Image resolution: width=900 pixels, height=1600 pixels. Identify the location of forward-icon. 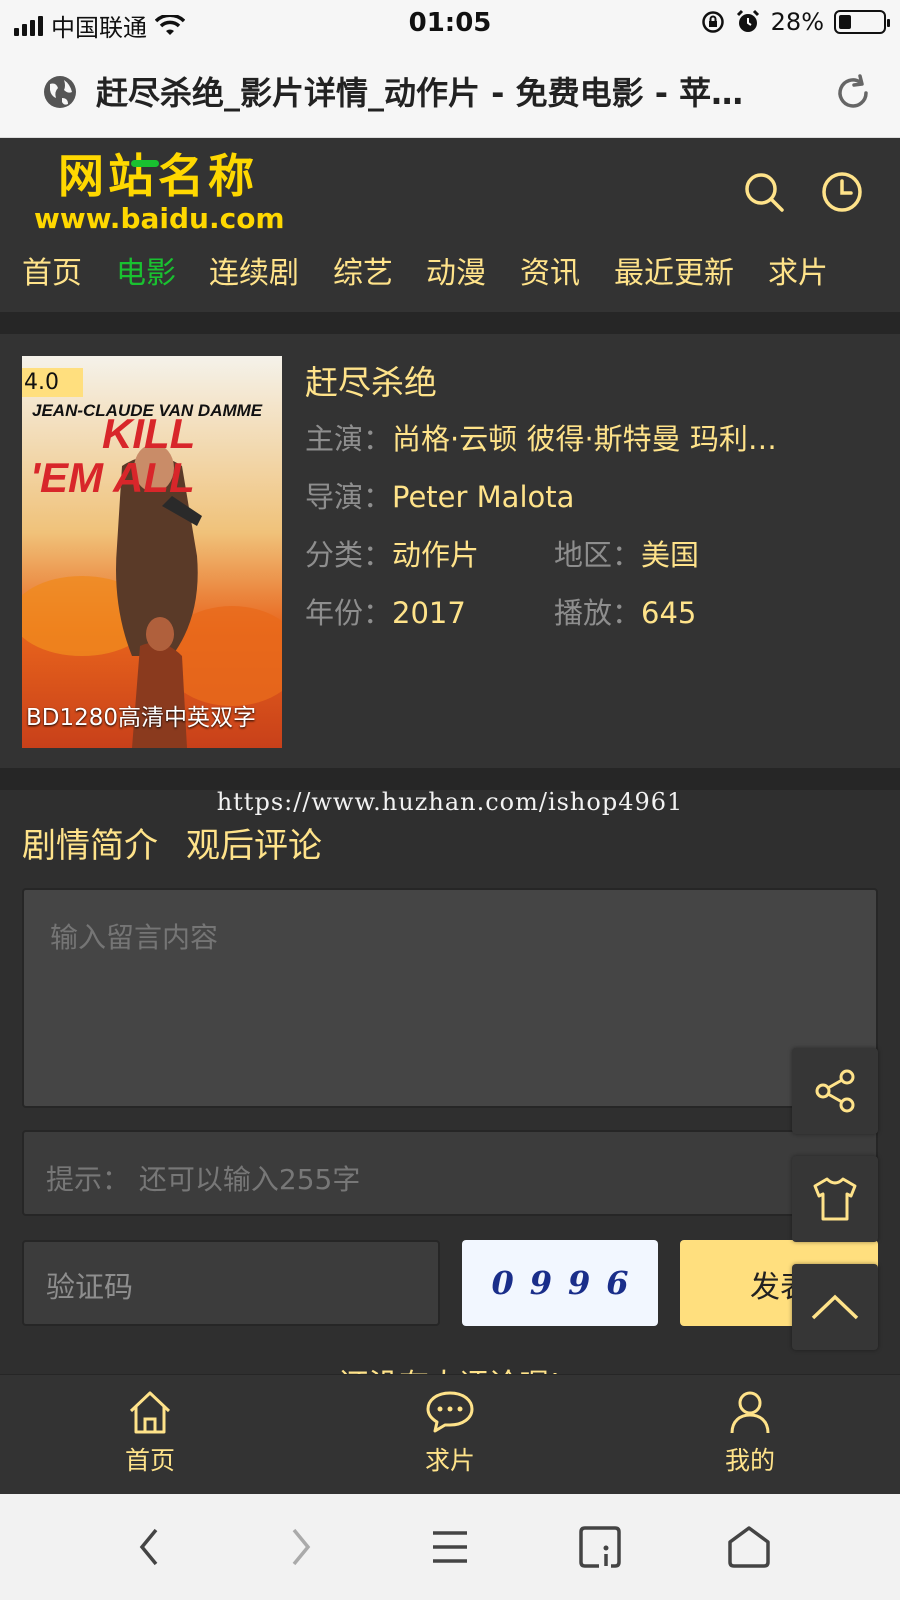
(299, 1547).